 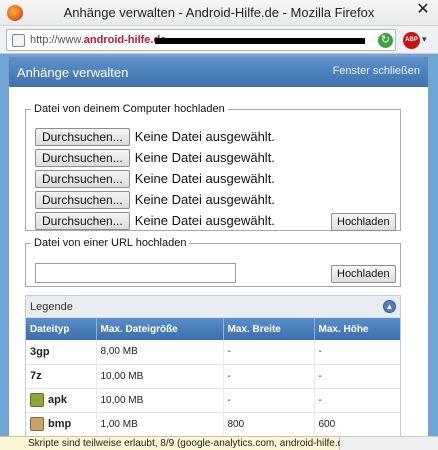 What do you see at coordinates (213, 307) in the screenshot?
I see `legend-header: Legende ▲` at bounding box center [213, 307].